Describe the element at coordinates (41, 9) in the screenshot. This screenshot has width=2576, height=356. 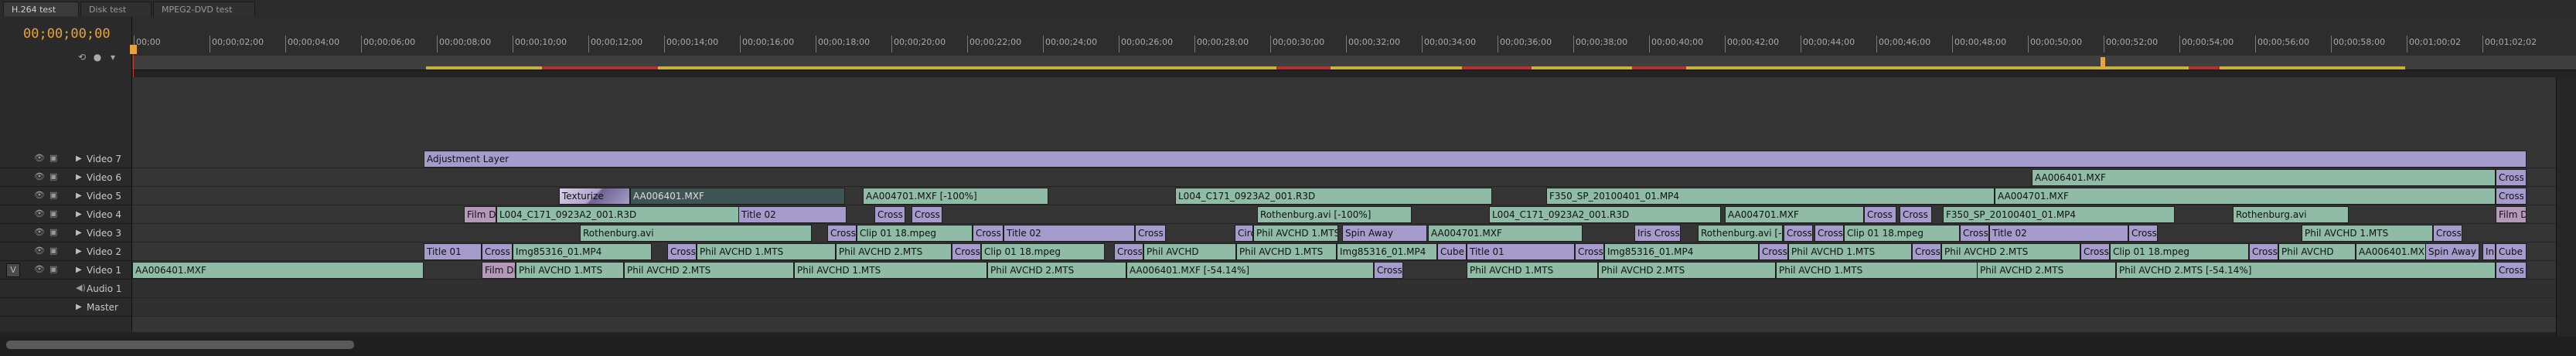
I see `tab-h264-test: H.264 test` at that location.